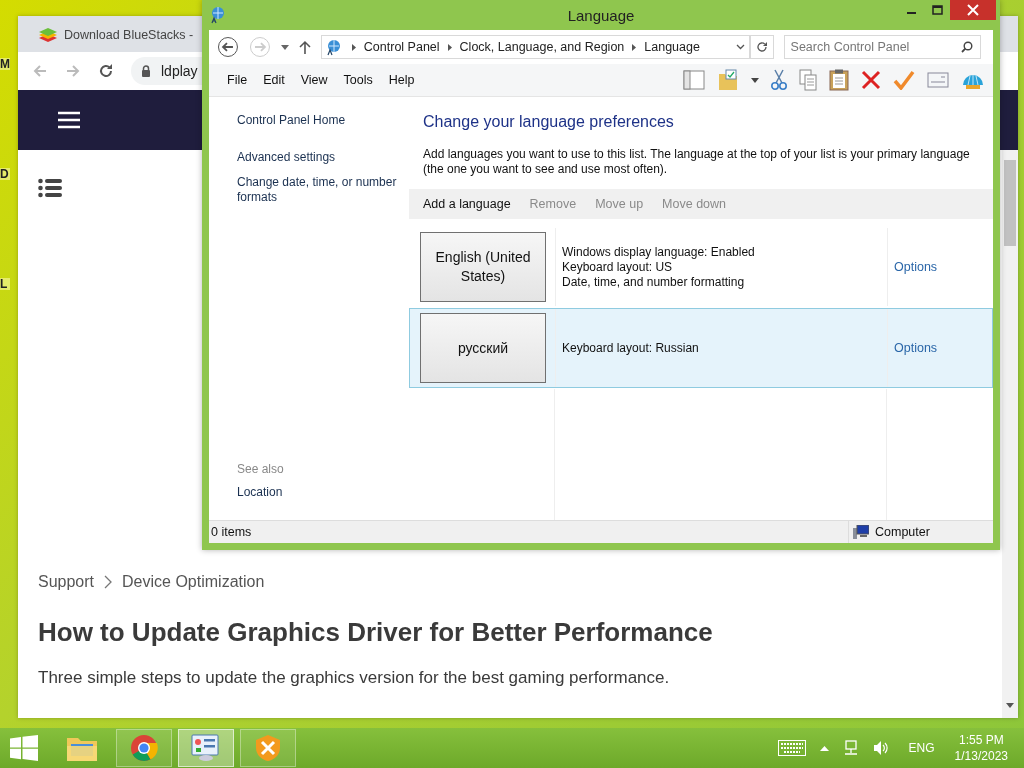  What do you see at coordinates (304, 47) in the screenshot?
I see `up-arrow-icon` at bounding box center [304, 47].